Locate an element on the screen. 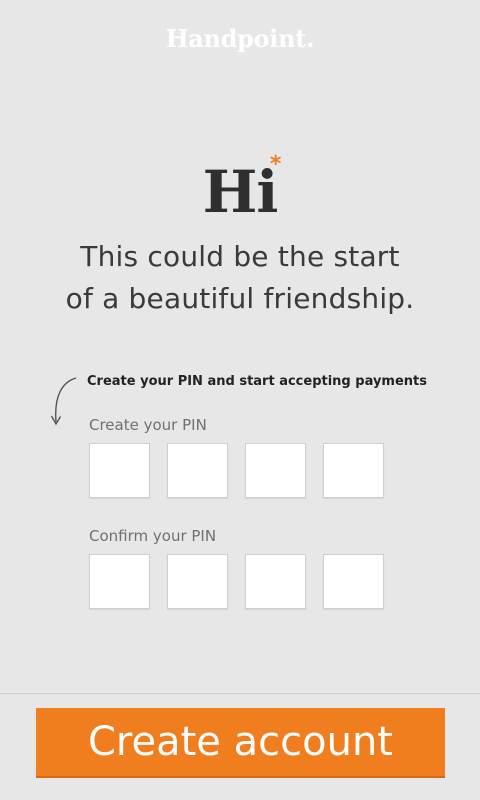 The image size is (480, 800). greeting-heading: Hi * is located at coordinates (242, 190).